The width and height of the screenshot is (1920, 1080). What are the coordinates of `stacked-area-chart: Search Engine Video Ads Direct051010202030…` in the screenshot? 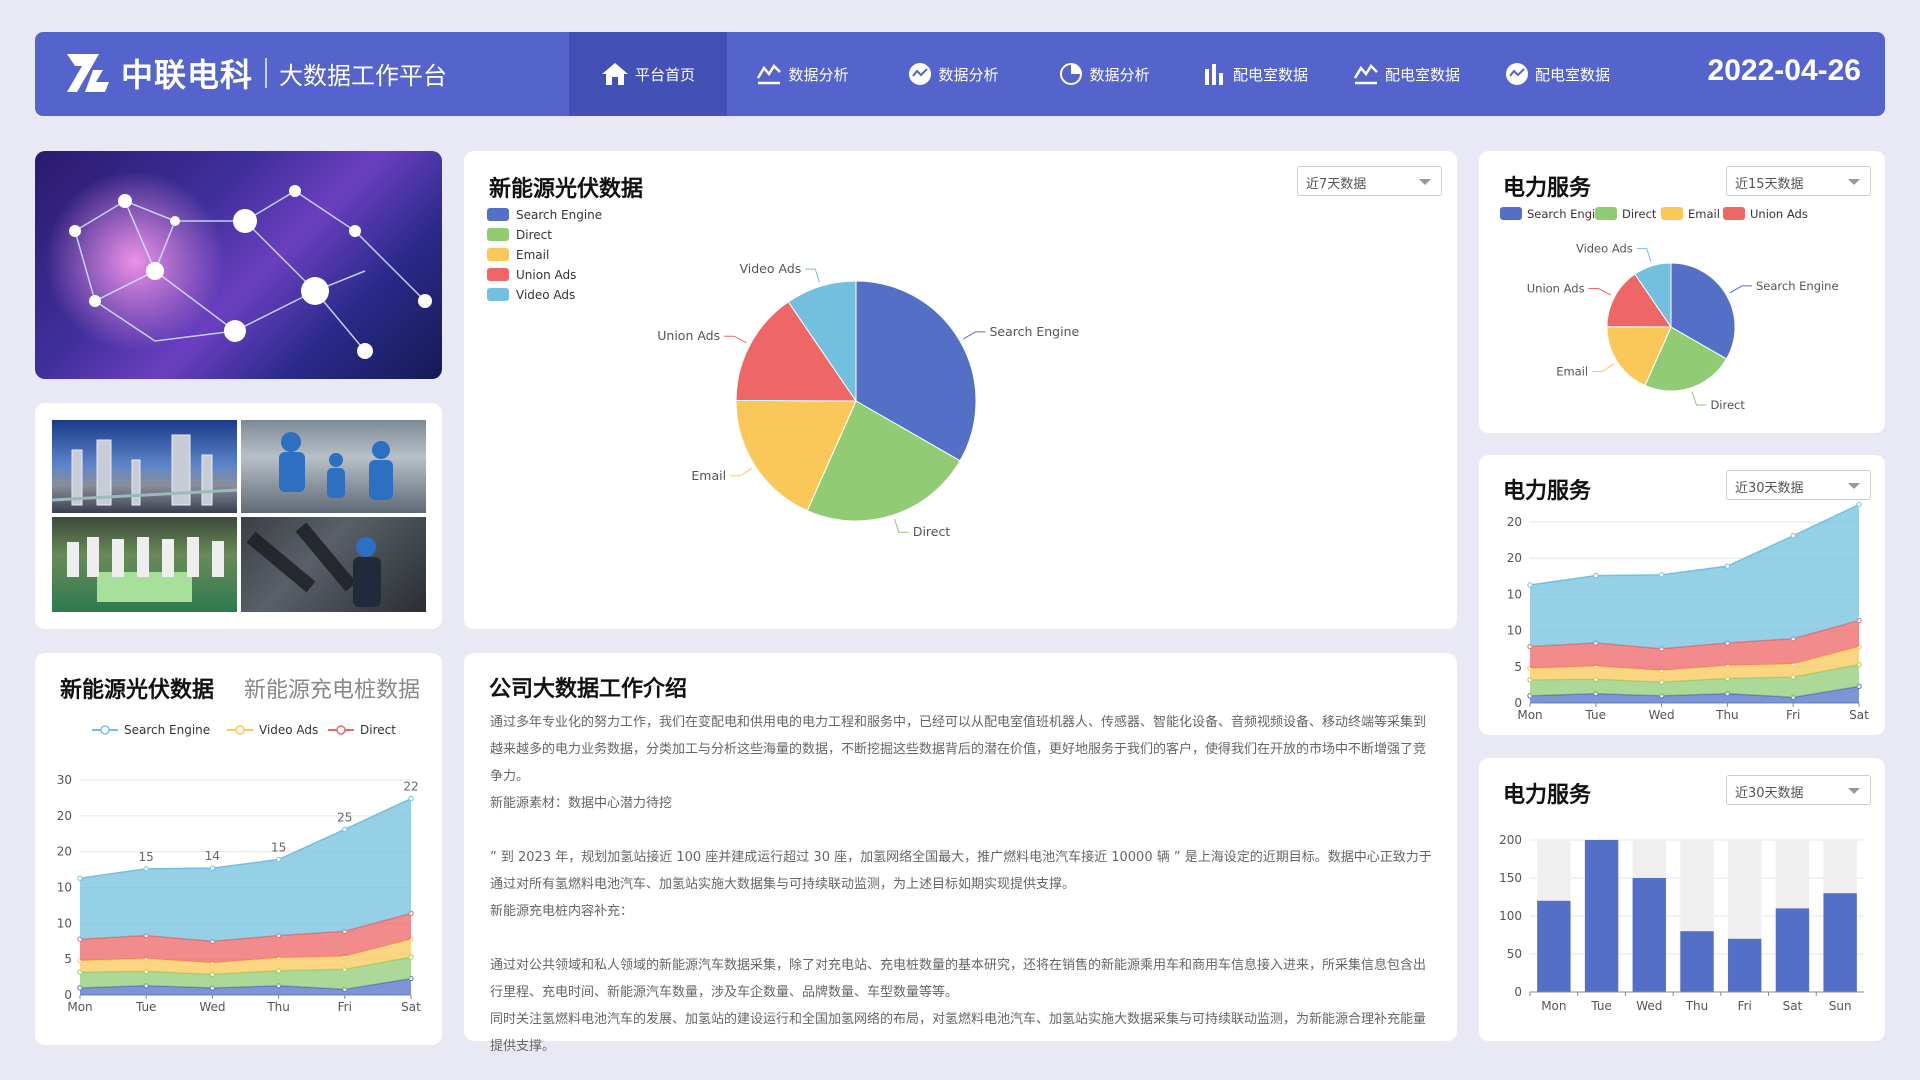 It's located at (239, 868).